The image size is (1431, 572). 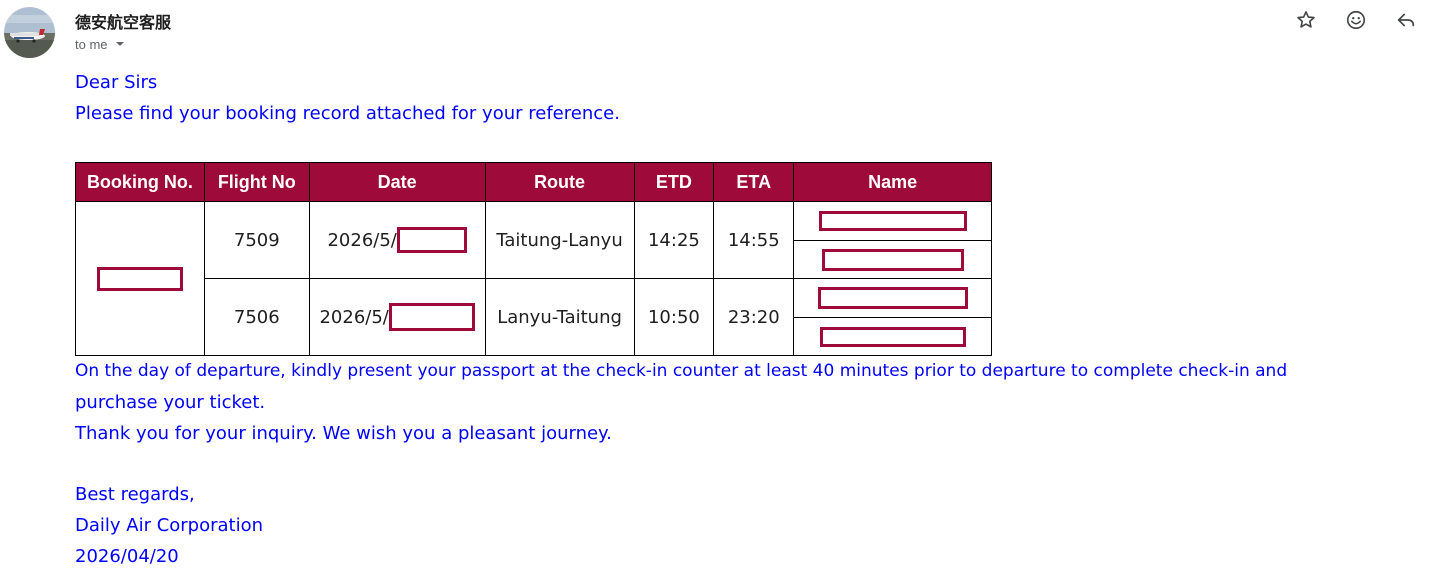 I want to click on header-eta: ETA, so click(x=754, y=182).